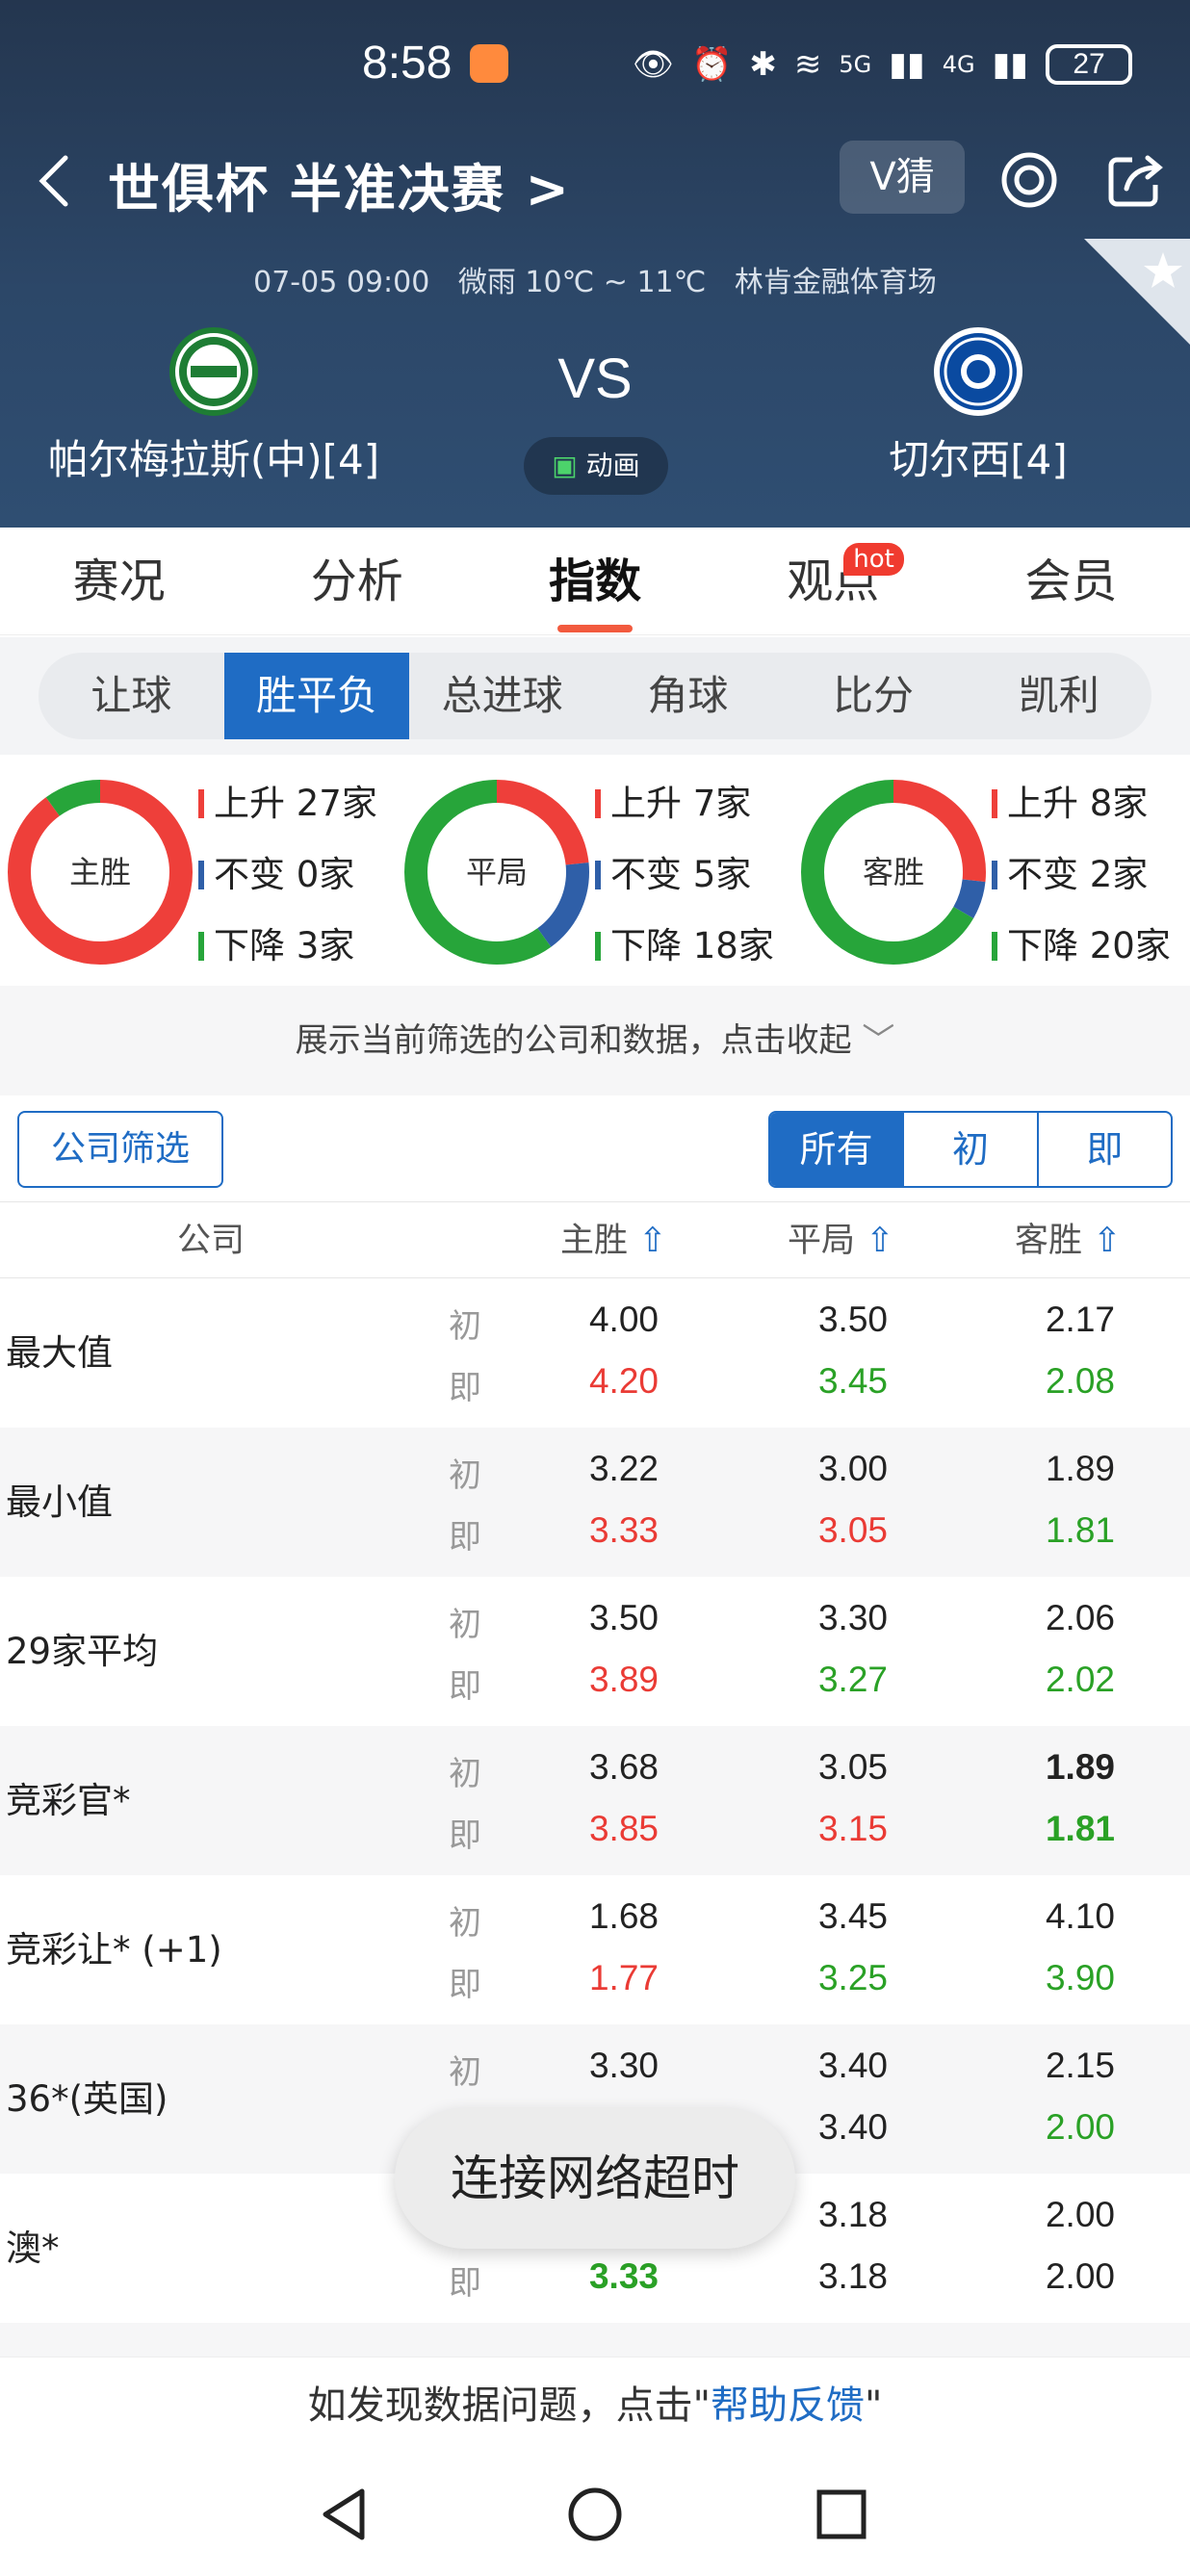 The height and width of the screenshot is (2576, 1190). Describe the element at coordinates (60, 1353) in the screenshot. I see `company-name: 最大值` at that location.